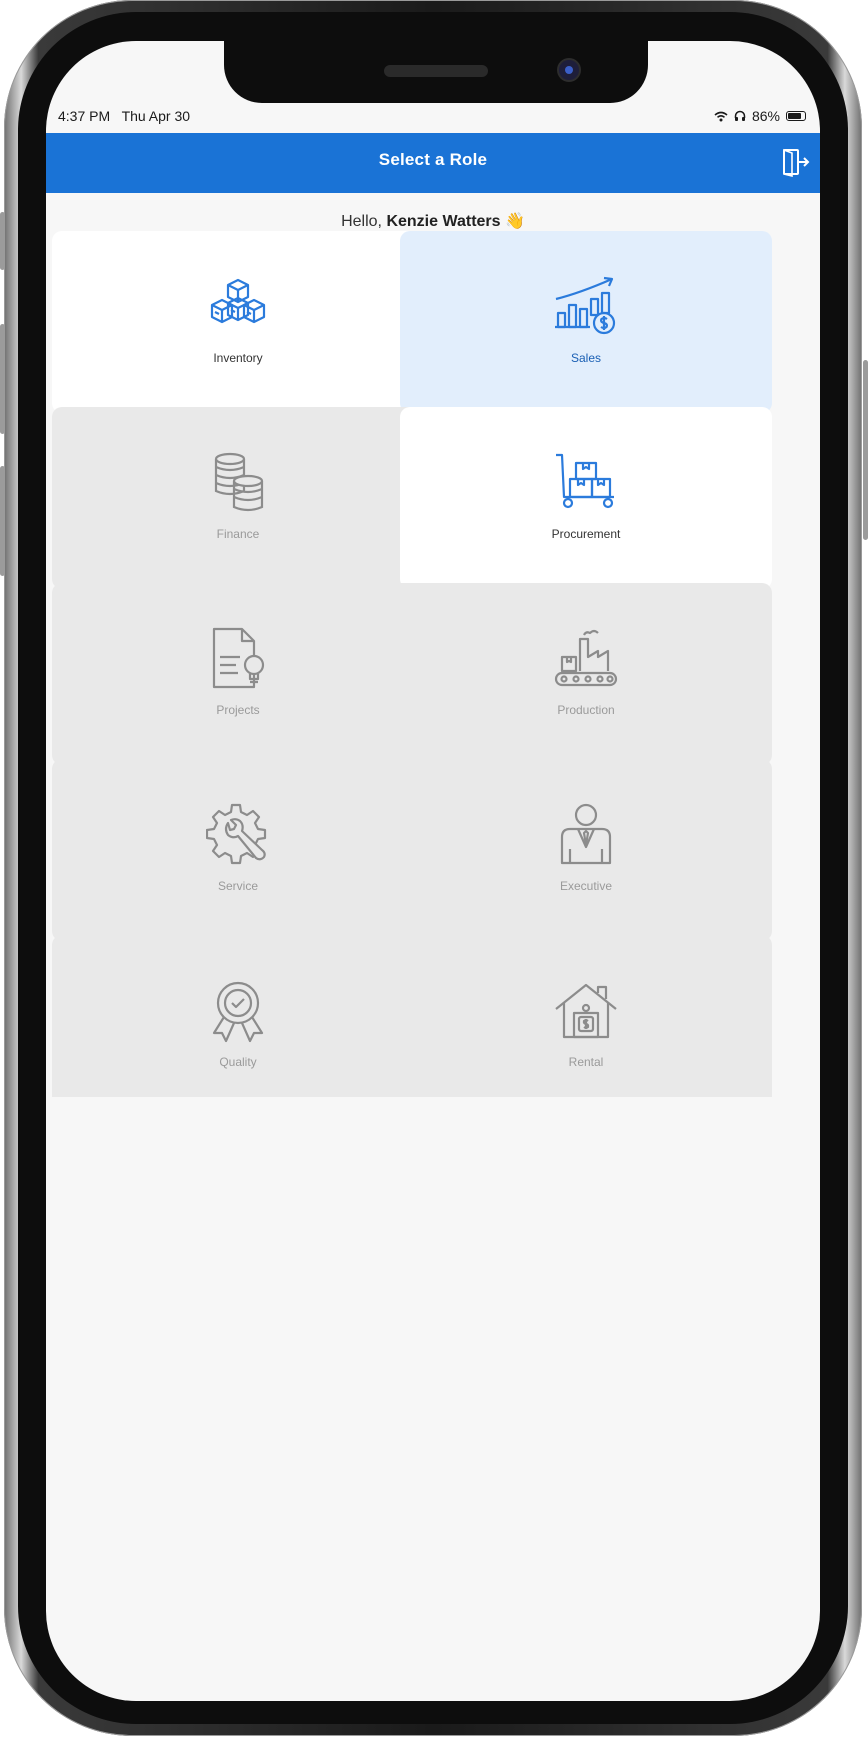 The image size is (868, 1740). Describe the element at coordinates (236, 834) in the screenshot. I see `gear-wrench-icon` at that location.